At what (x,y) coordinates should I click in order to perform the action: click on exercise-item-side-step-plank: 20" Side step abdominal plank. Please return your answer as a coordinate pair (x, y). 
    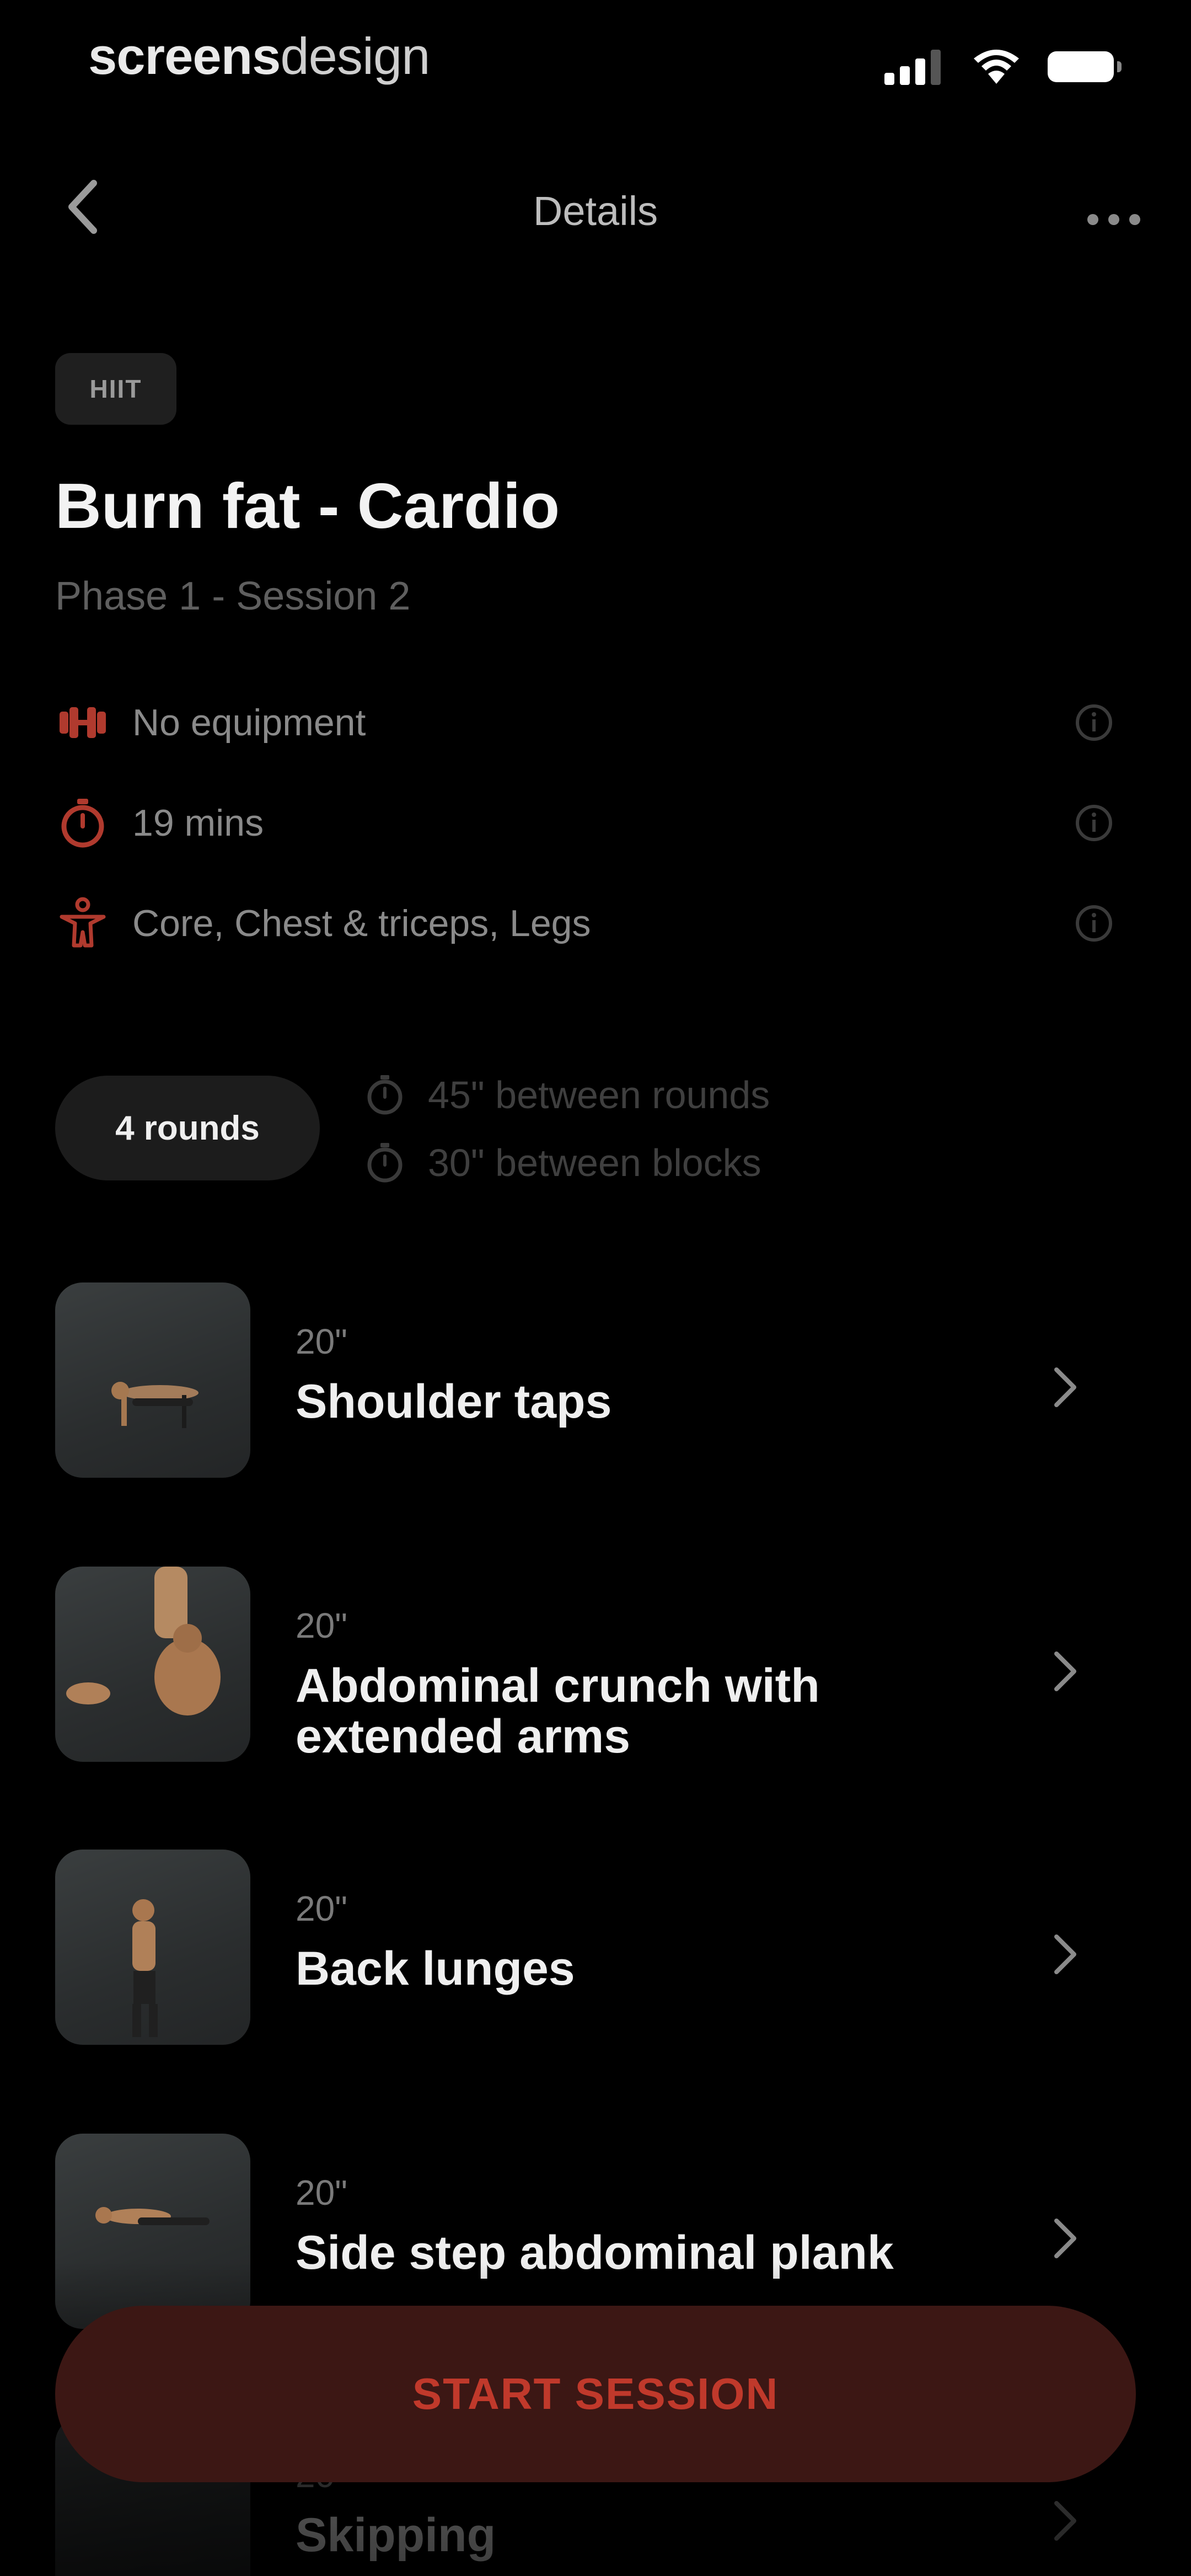
    Looking at the image, I should click on (595, 2233).